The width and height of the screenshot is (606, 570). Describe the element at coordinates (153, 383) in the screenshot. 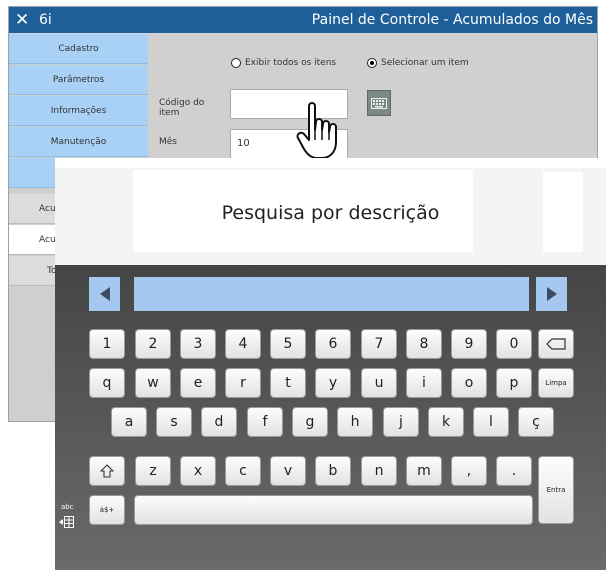

I see `key-w: w` at that location.